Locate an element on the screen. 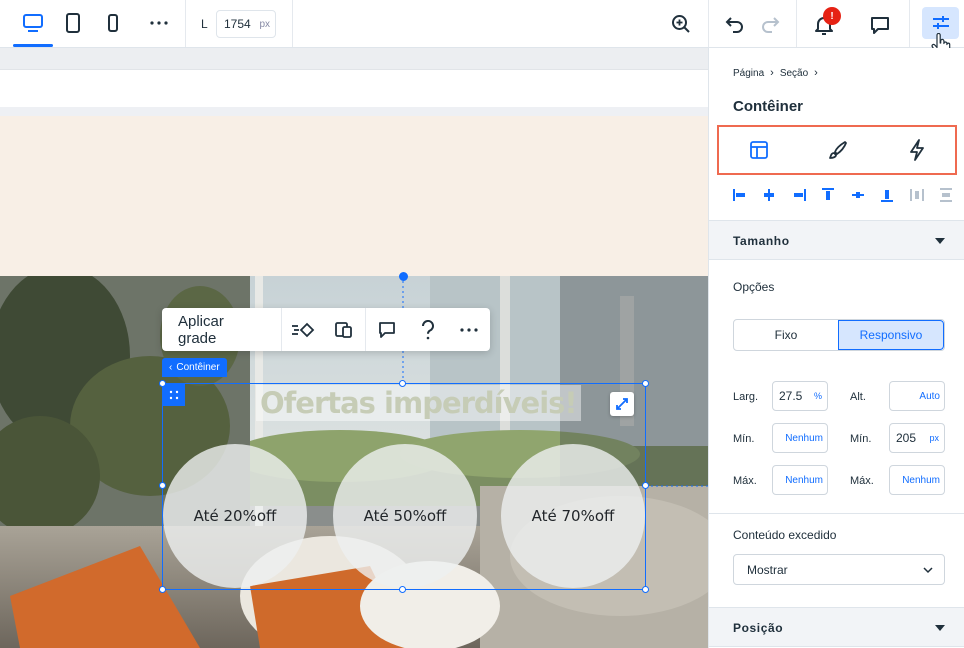 This screenshot has width=964, height=648. resize-handle-bottom-right is located at coordinates (645, 589).